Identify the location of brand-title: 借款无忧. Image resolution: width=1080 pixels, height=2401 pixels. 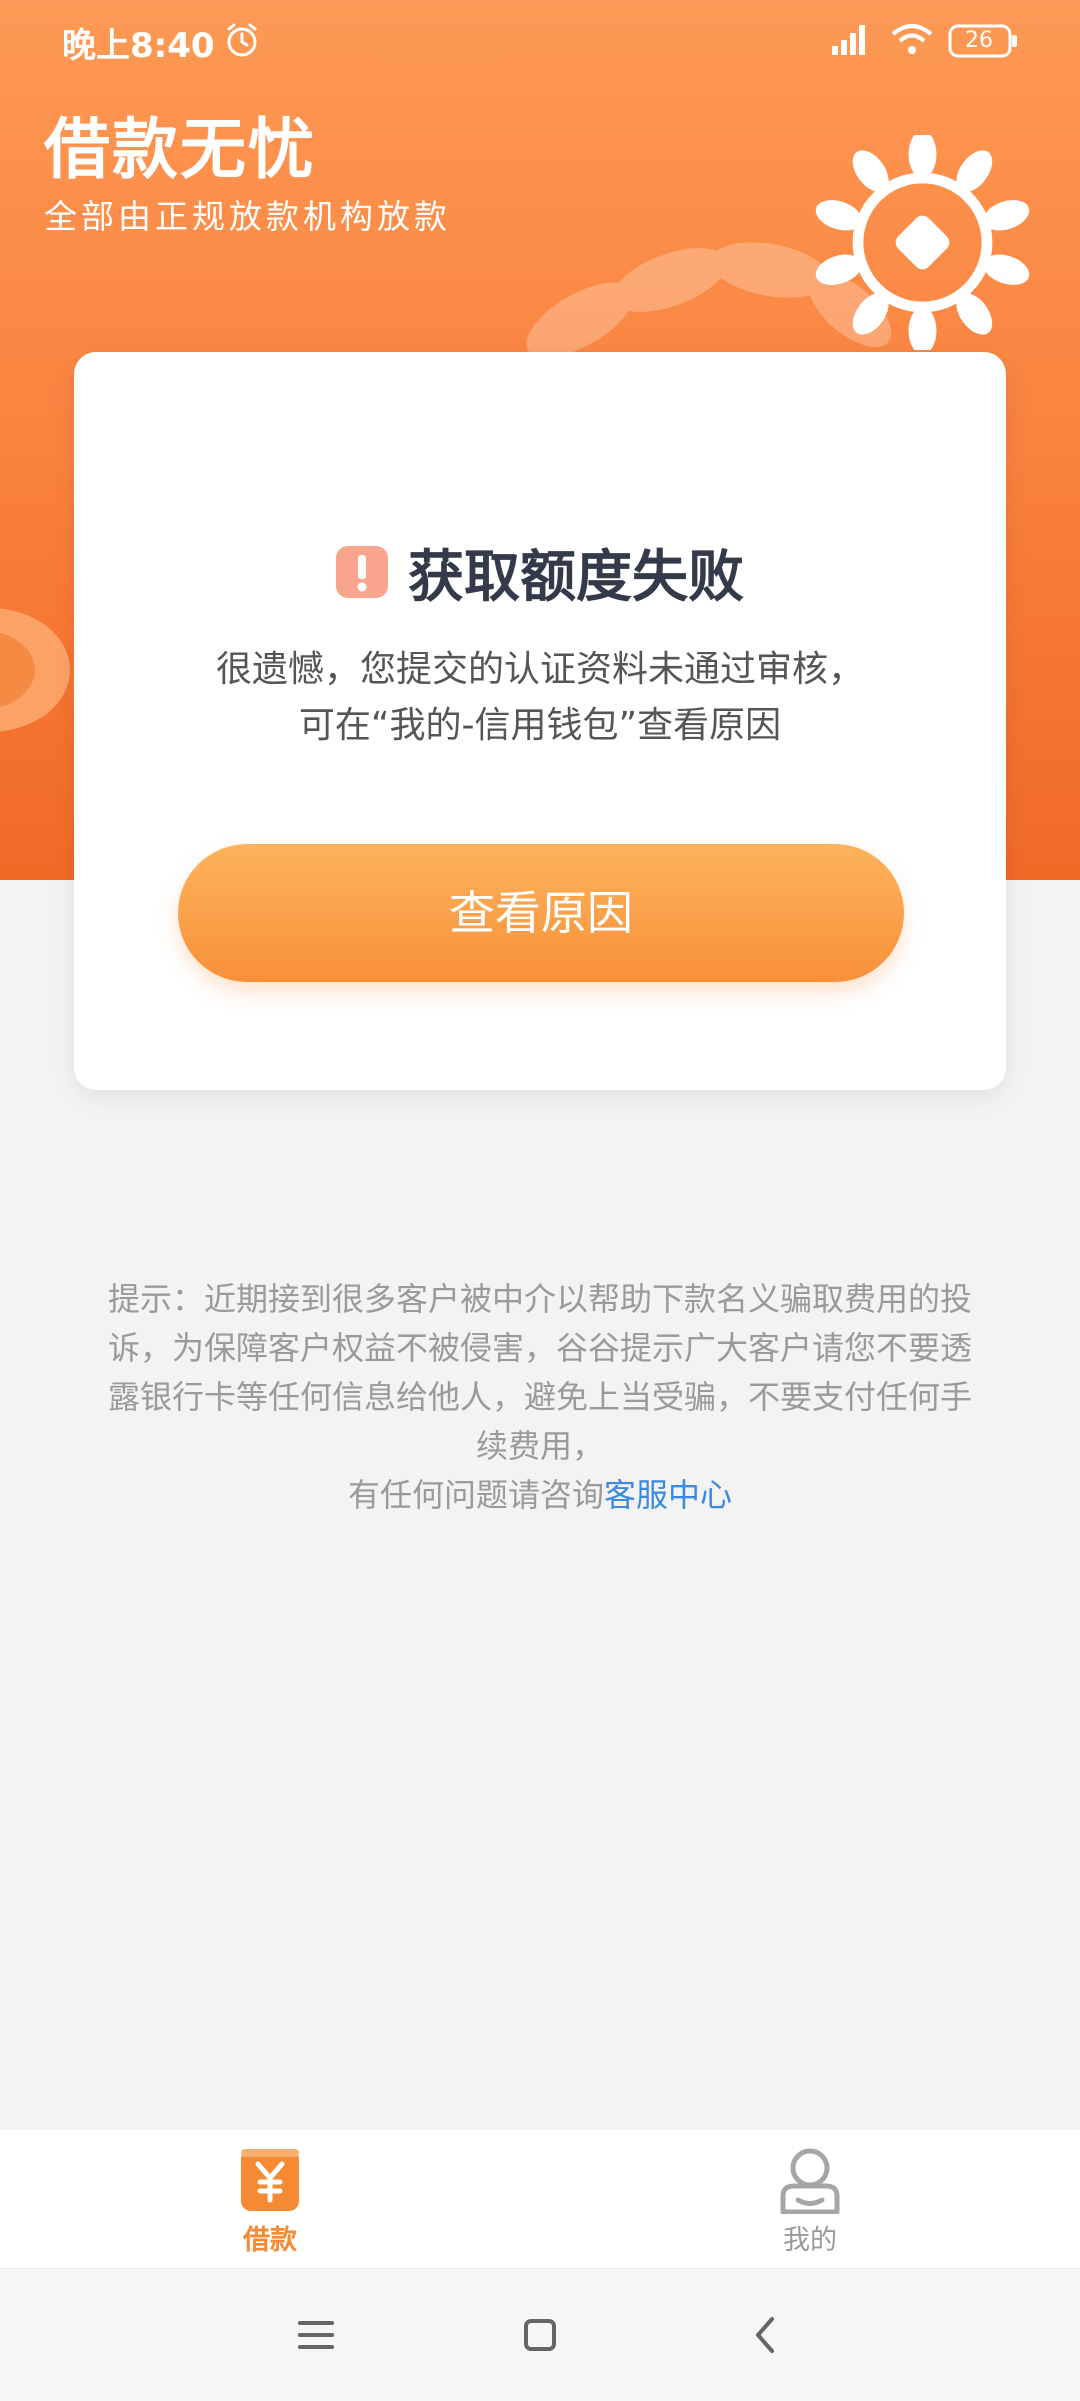
(180, 149).